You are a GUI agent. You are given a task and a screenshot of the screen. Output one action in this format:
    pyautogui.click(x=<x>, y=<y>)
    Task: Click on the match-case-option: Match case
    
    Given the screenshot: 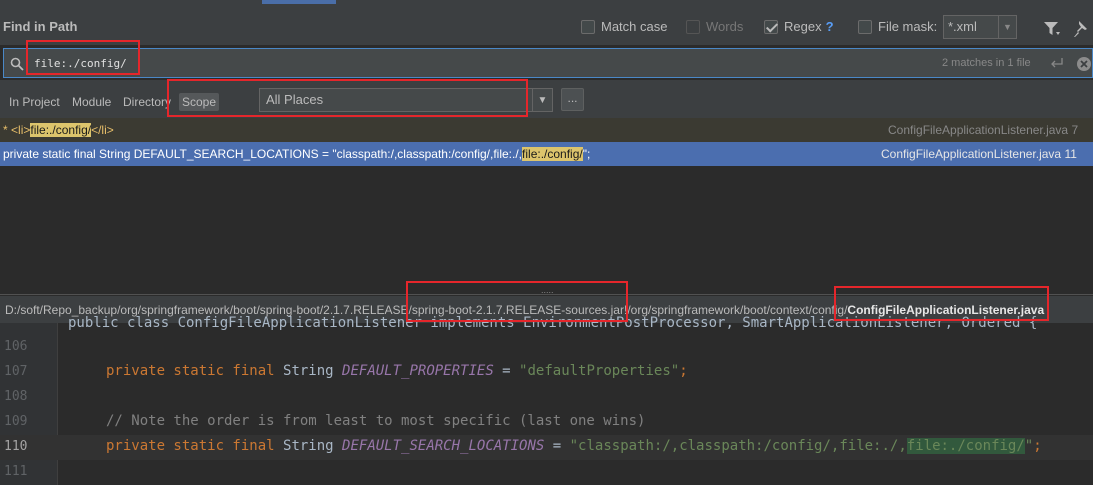 What is the action you would take?
    pyautogui.click(x=624, y=26)
    